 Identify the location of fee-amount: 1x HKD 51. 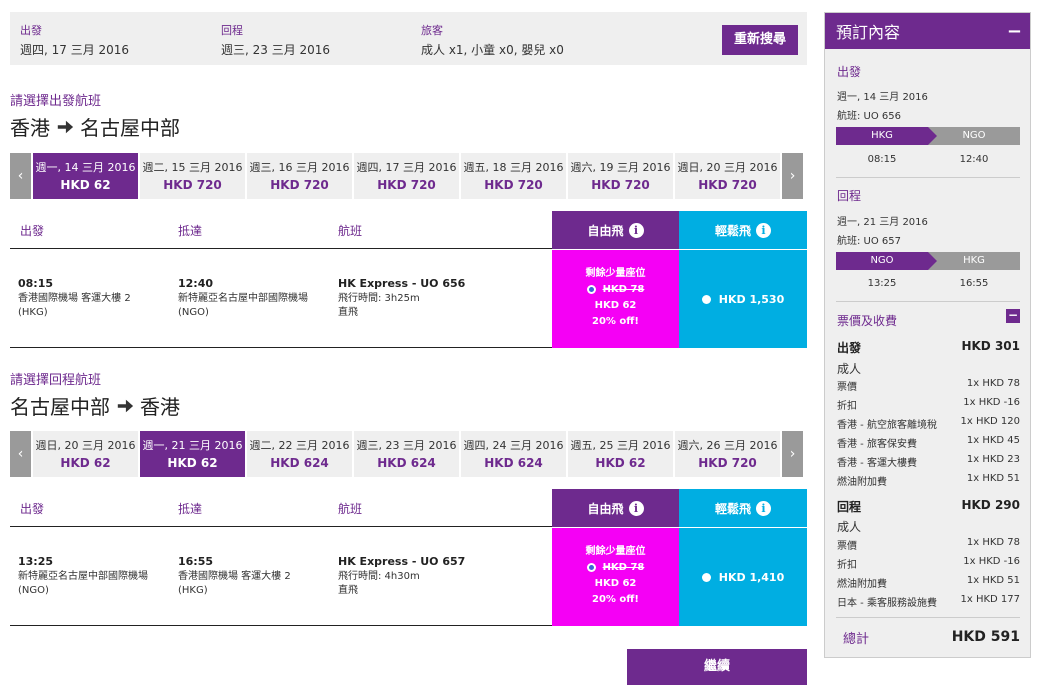
(993, 580).